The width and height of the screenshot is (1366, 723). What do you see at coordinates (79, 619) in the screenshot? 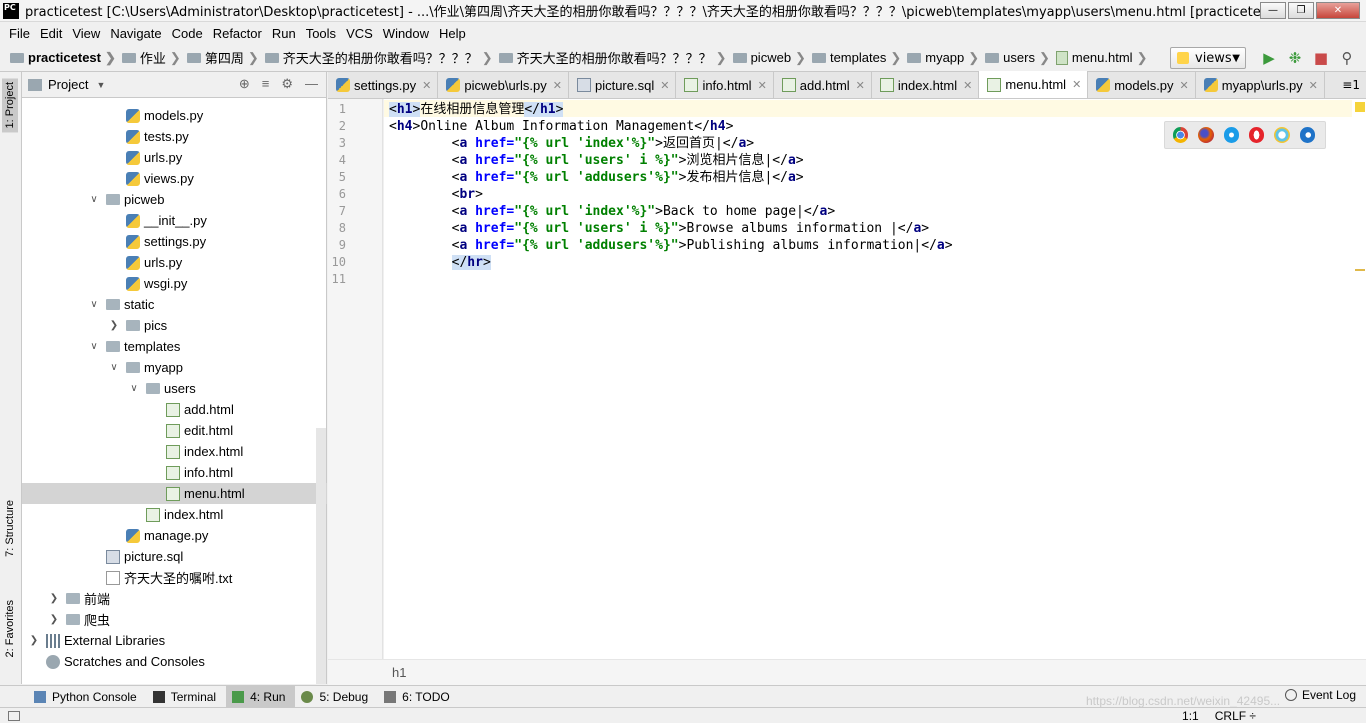
I see `tree-item: ❯ 爬虫` at bounding box center [79, 619].